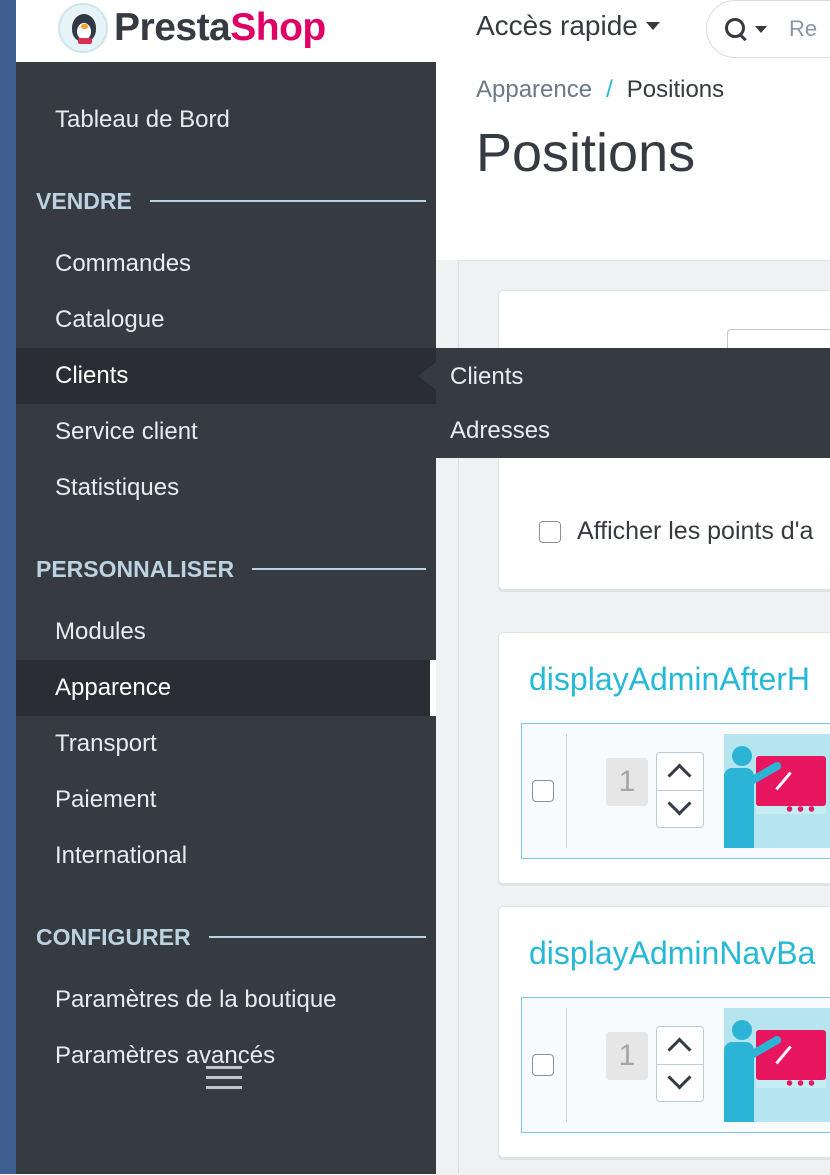 The width and height of the screenshot is (830, 1175). What do you see at coordinates (126, 431) in the screenshot?
I see `sidebar-item-label: Service client` at bounding box center [126, 431].